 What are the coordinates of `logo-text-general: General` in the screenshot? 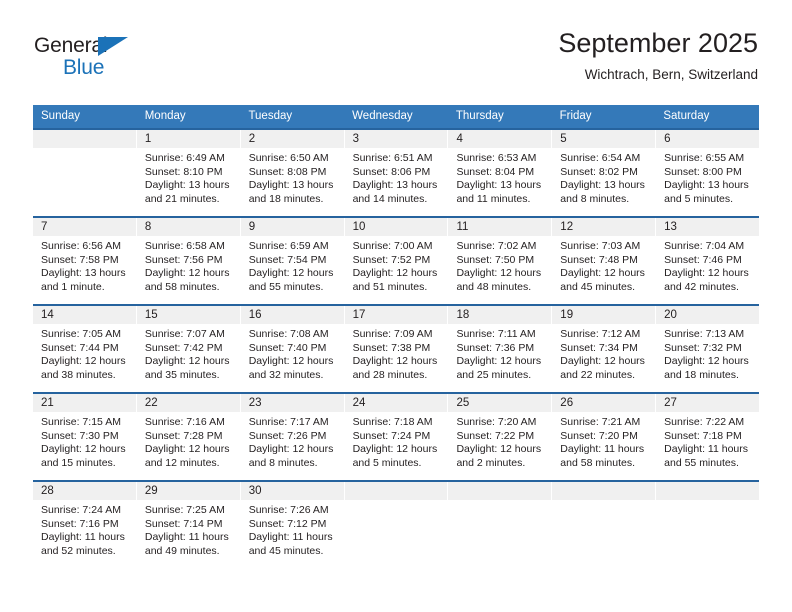 It's located at (71, 45).